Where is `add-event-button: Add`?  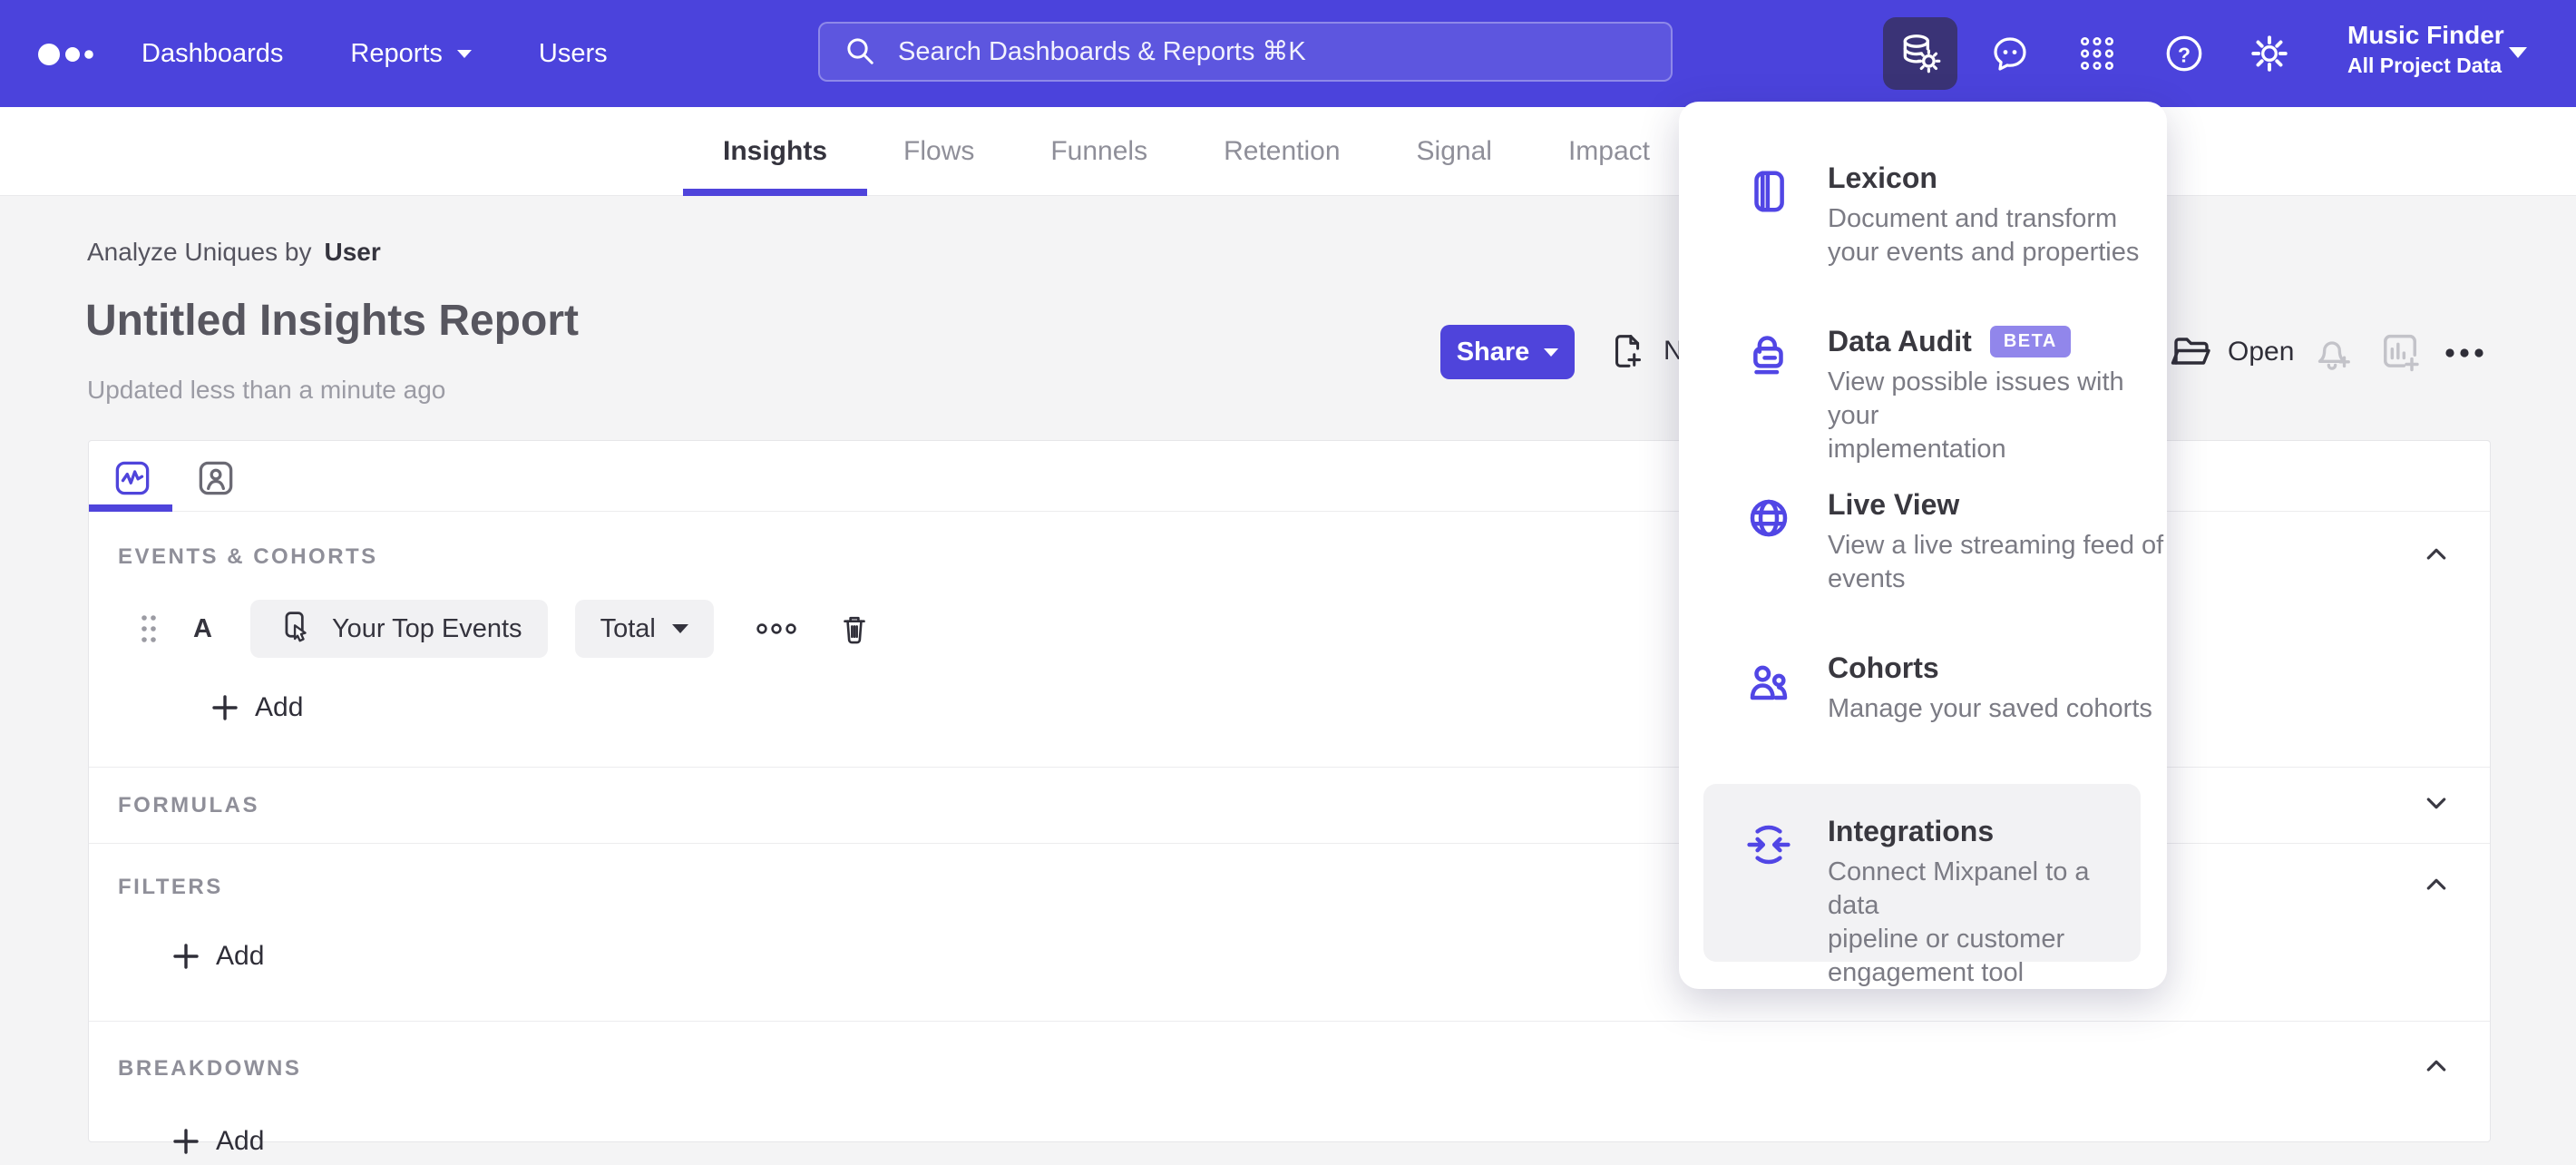
add-event-button: Add is located at coordinates (257, 707).